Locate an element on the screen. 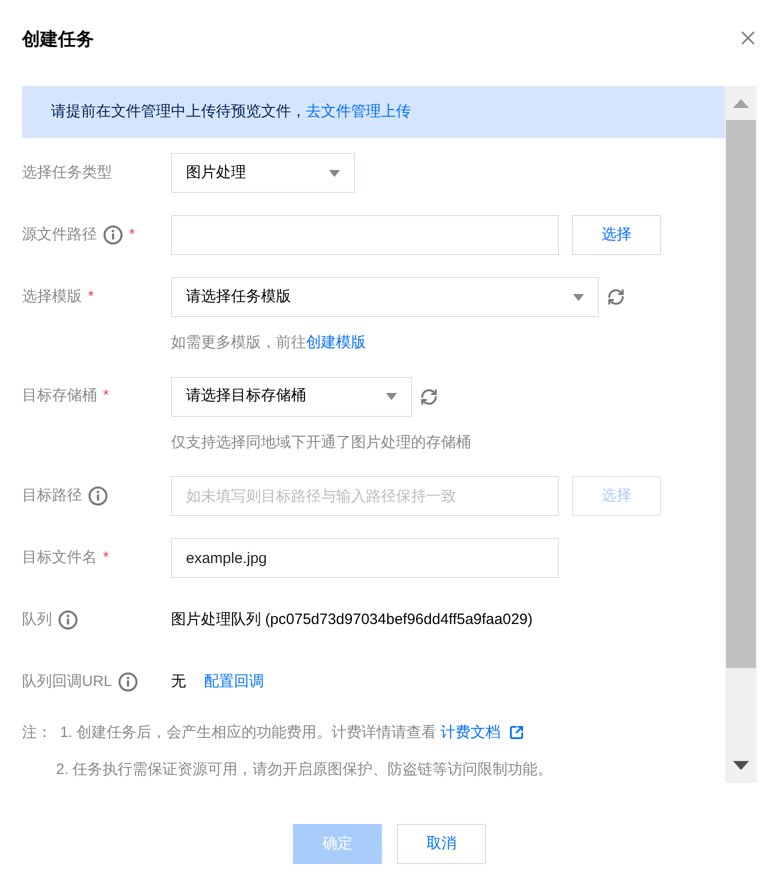 The height and width of the screenshot is (888, 779). field-label: 队列 is located at coordinates (37, 620).